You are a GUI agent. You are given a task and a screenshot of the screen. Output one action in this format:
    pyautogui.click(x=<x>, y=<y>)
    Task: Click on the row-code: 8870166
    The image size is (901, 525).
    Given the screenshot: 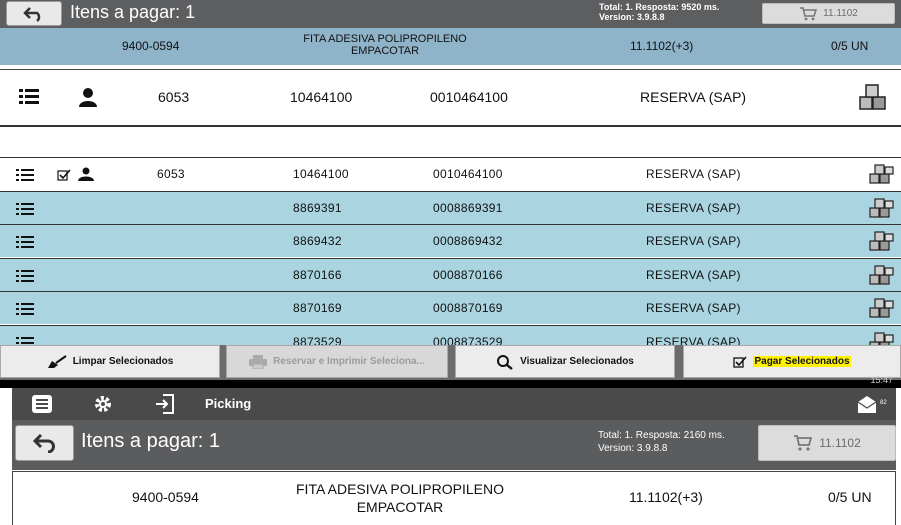 What is the action you would take?
    pyautogui.click(x=317, y=274)
    